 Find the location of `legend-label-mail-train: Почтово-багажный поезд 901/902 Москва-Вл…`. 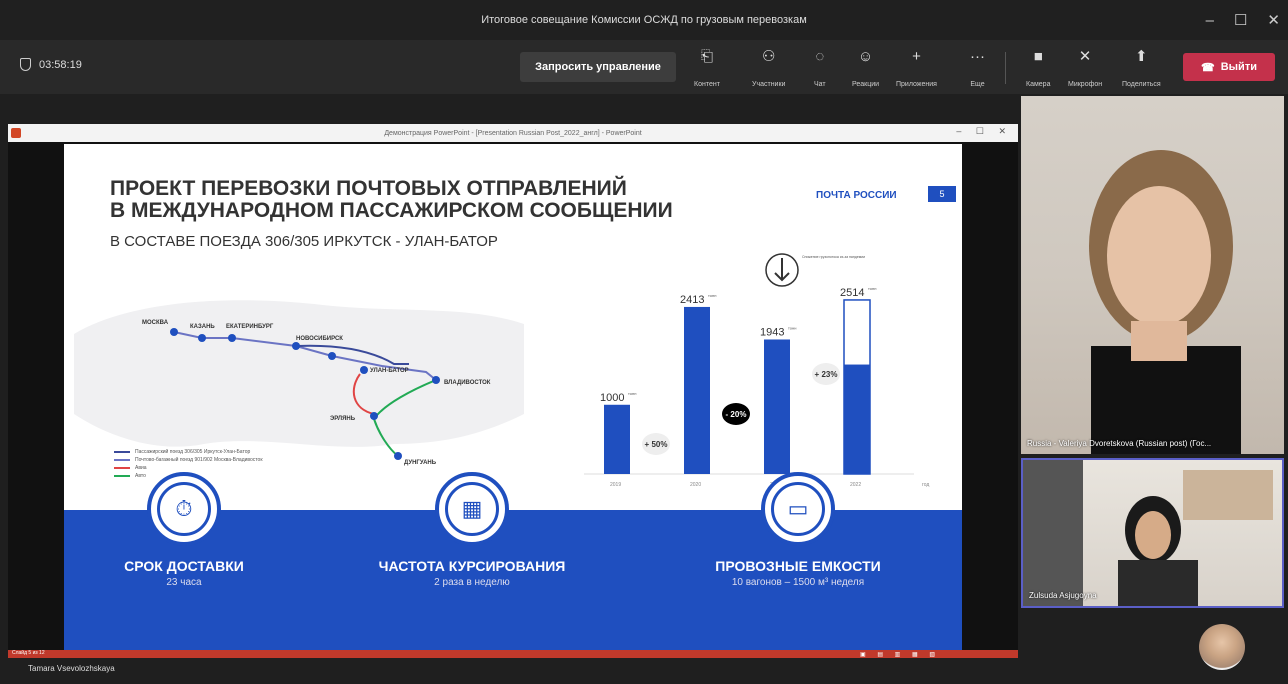

legend-label-mail-train: Почтово-багажный поезд 901/902 Москва-Вл… is located at coordinates (199, 460).